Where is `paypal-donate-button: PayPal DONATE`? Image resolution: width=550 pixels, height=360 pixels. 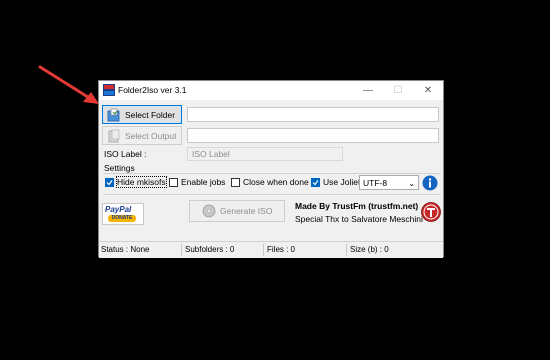 paypal-donate-button: PayPal DONATE is located at coordinates (123, 214).